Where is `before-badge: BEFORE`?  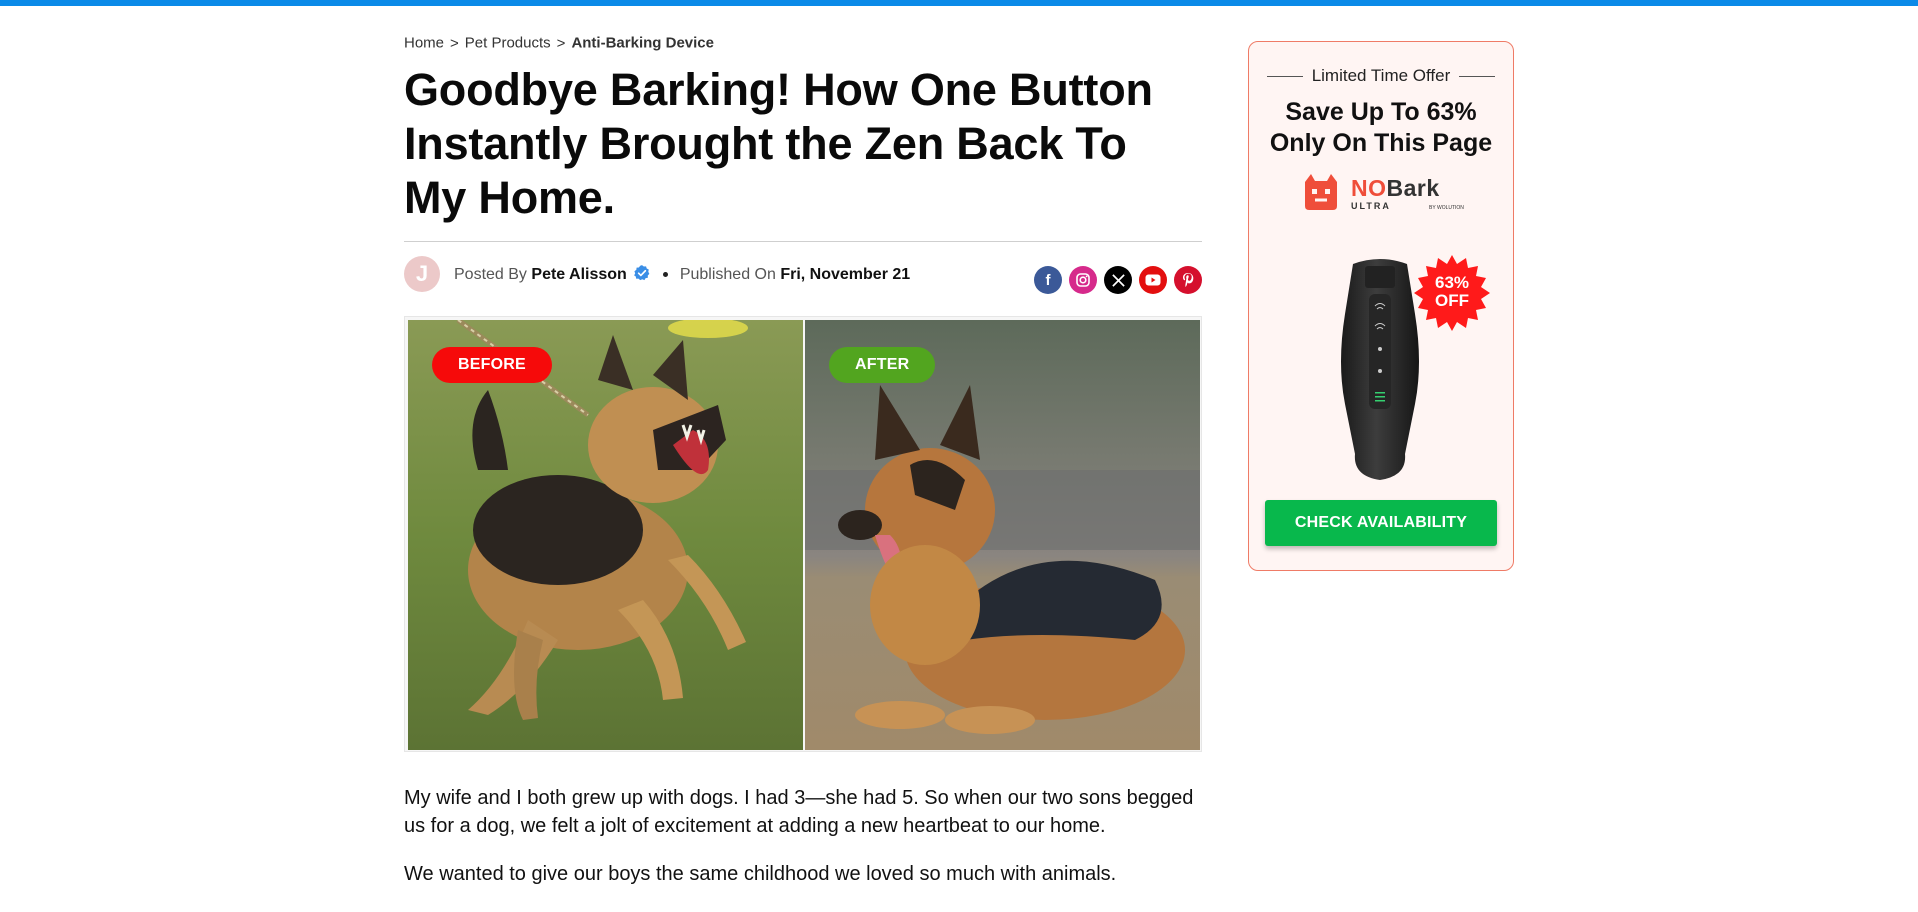 before-badge: BEFORE is located at coordinates (492, 365).